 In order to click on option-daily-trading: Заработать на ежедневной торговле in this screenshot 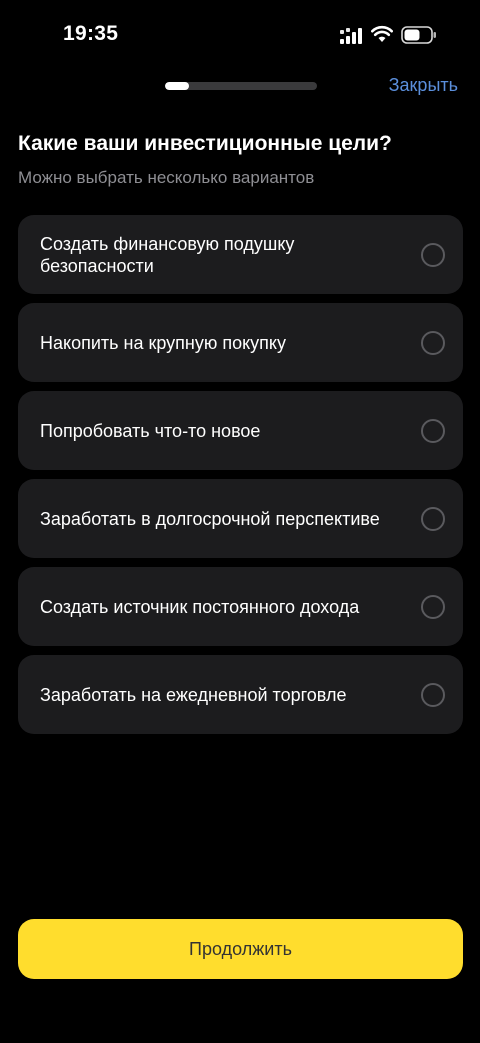, I will do `click(240, 694)`.